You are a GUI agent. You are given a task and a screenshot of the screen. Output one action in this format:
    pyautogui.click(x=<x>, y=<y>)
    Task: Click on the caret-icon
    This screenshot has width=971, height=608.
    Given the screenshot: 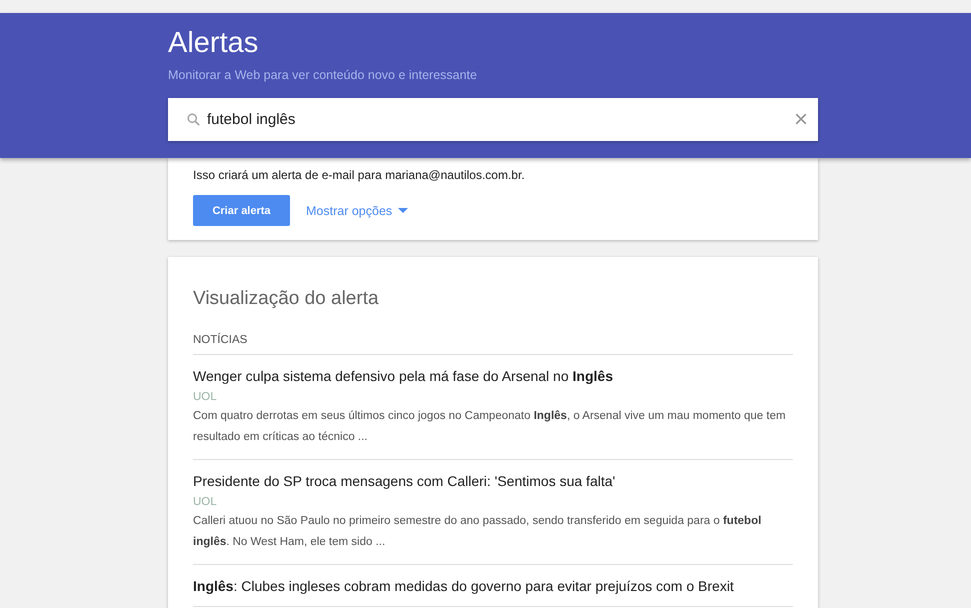 What is the action you would take?
    pyautogui.click(x=403, y=210)
    